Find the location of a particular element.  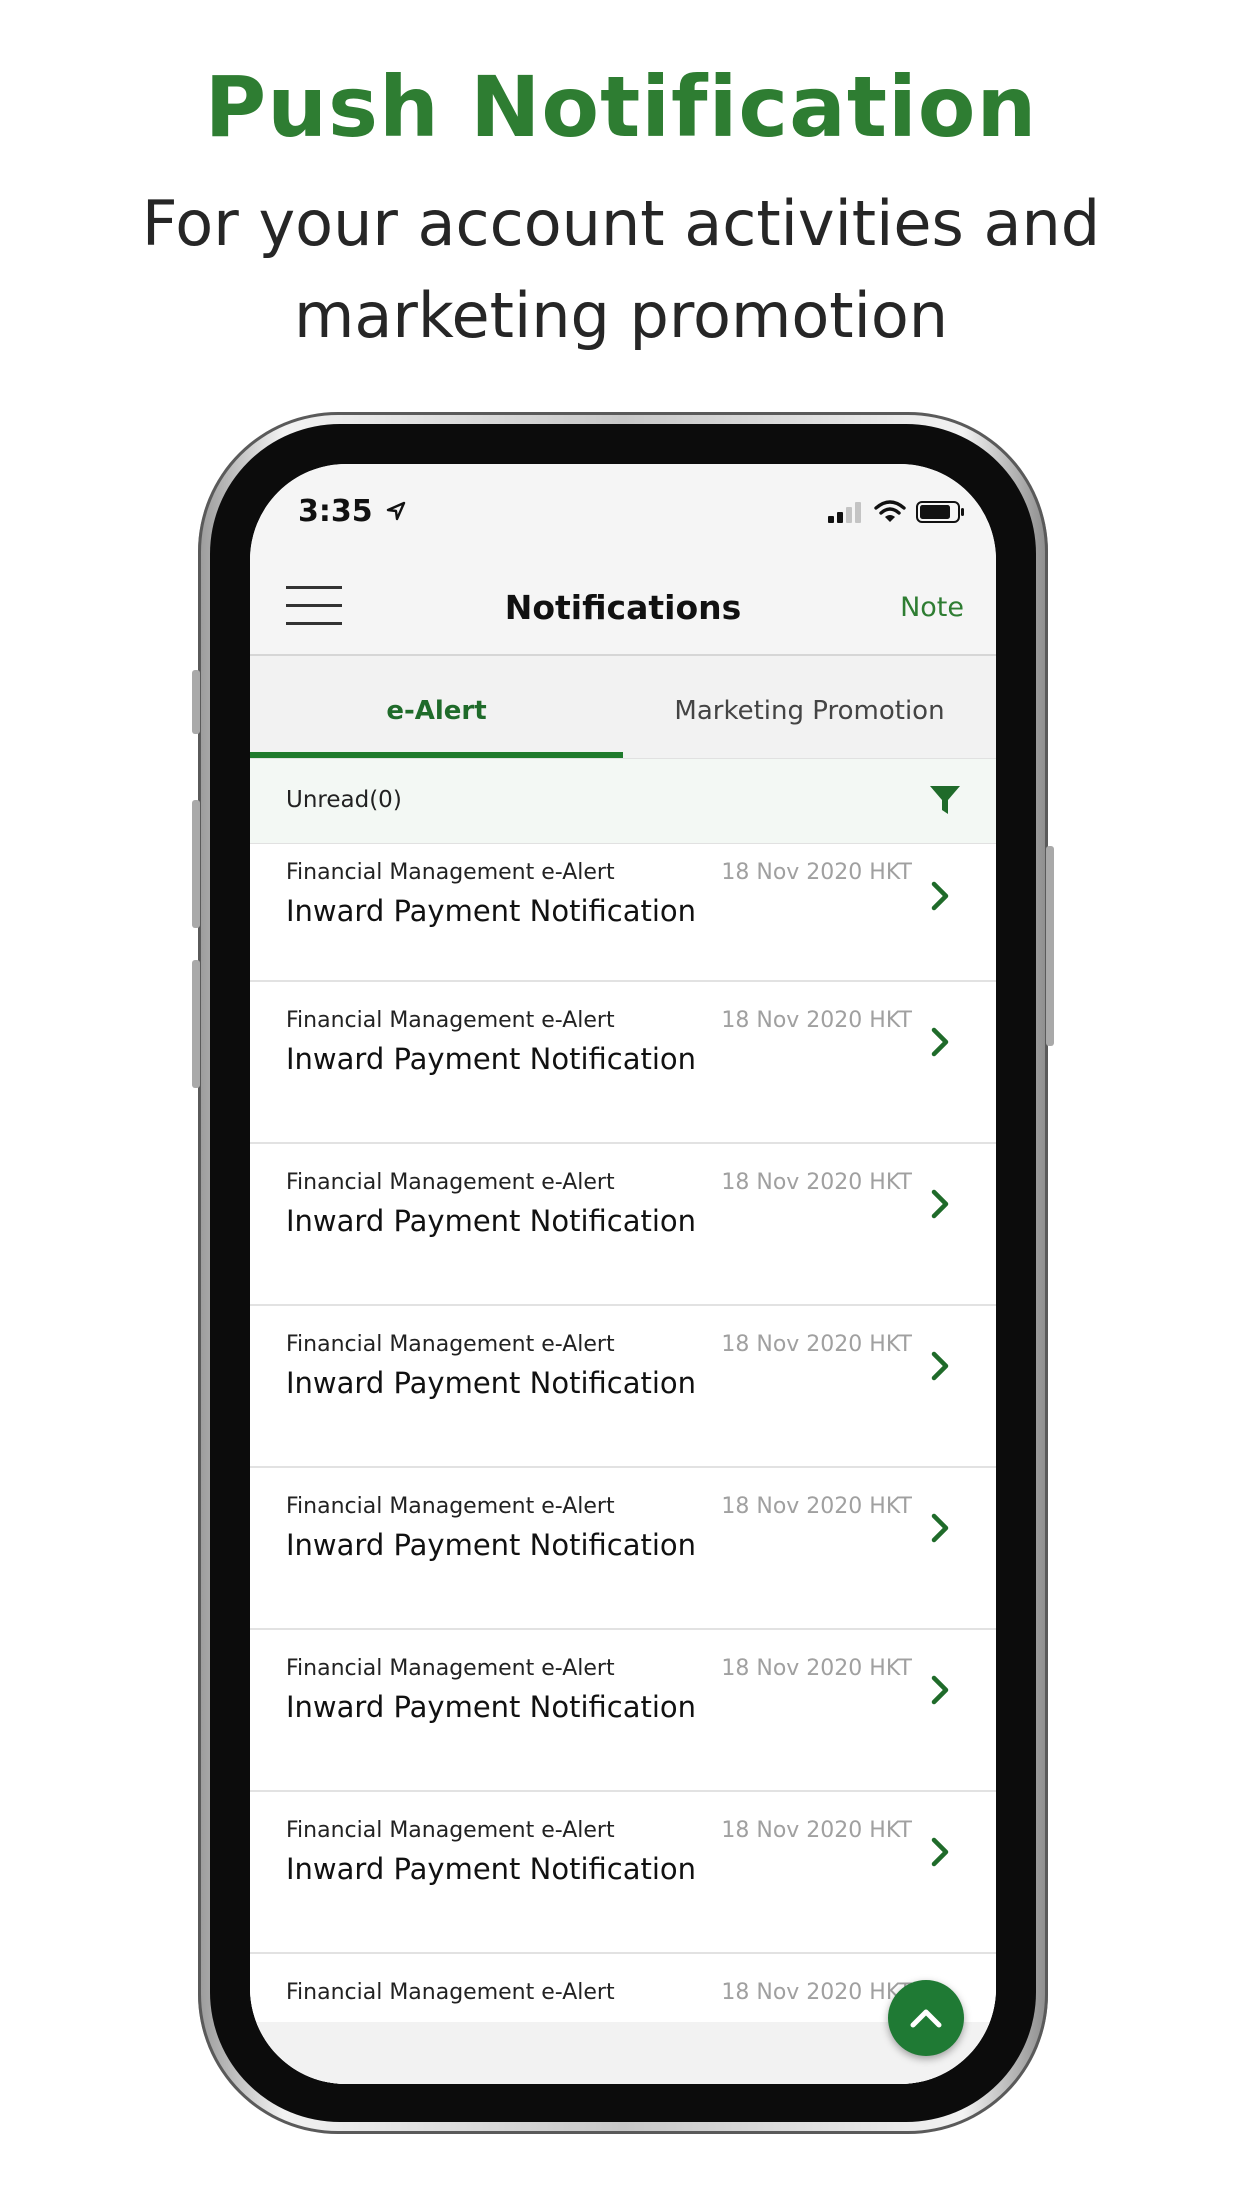

page-title: Notifications is located at coordinates (623, 607).